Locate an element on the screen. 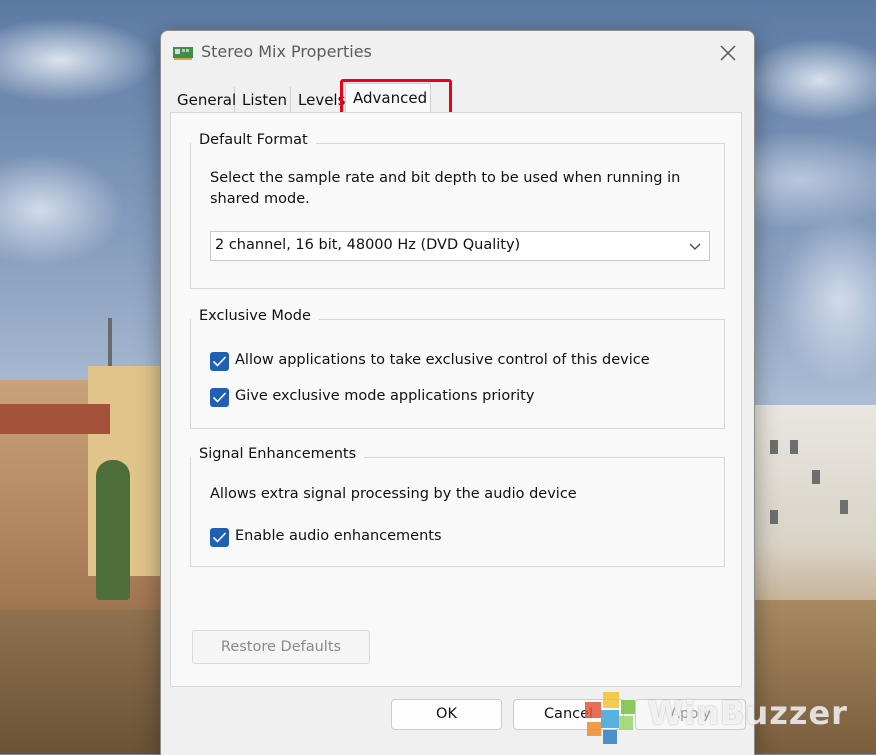 The height and width of the screenshot is (755, 876). title-bar: Stereo Mix Properties is located at coordinates (457, 53).